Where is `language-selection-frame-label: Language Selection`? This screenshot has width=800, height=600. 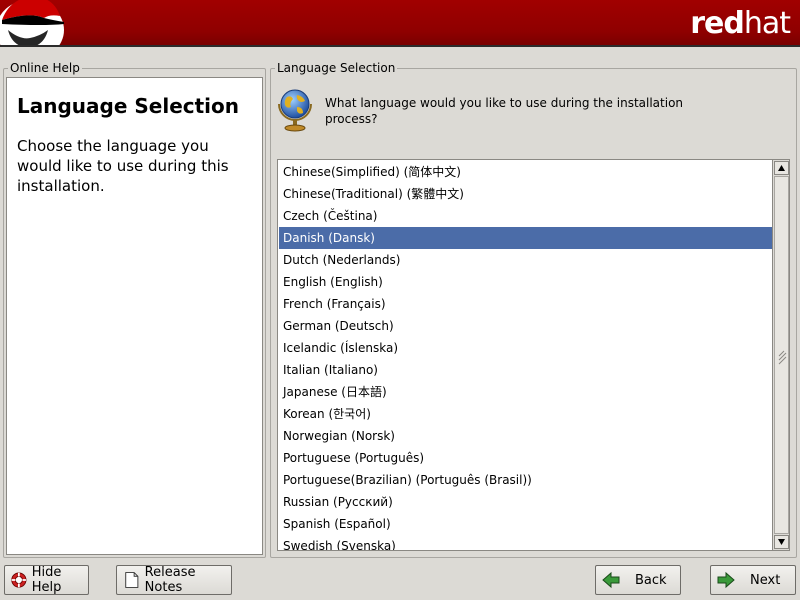 language-selection-frame-label: Language Selection is located at coordinates (336, 68).